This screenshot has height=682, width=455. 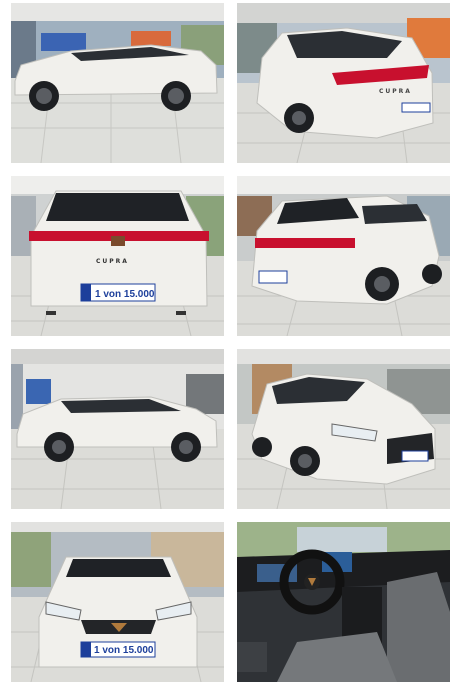 I want to click on photo-tile: CUPRA 1 von 15.000, so click(x=117, y=256).